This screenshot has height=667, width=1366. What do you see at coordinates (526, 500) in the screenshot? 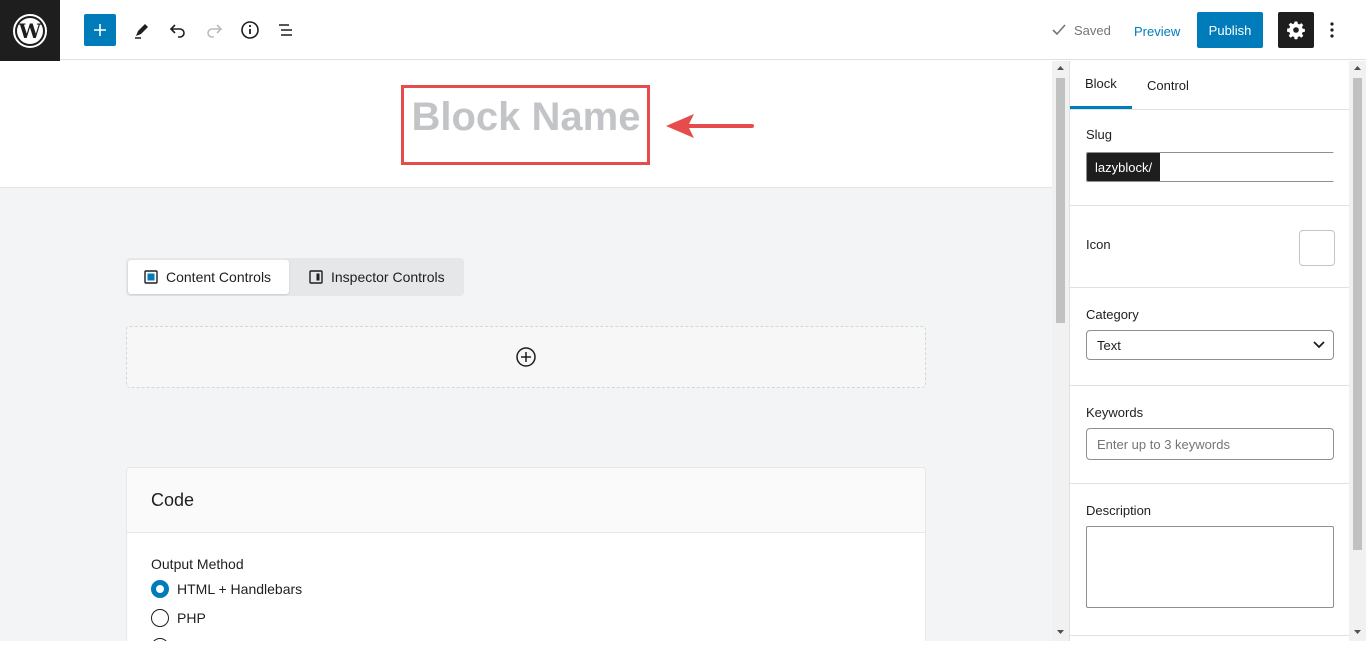
I see `code-panel-title: Code` at bounding box center [526, 500].